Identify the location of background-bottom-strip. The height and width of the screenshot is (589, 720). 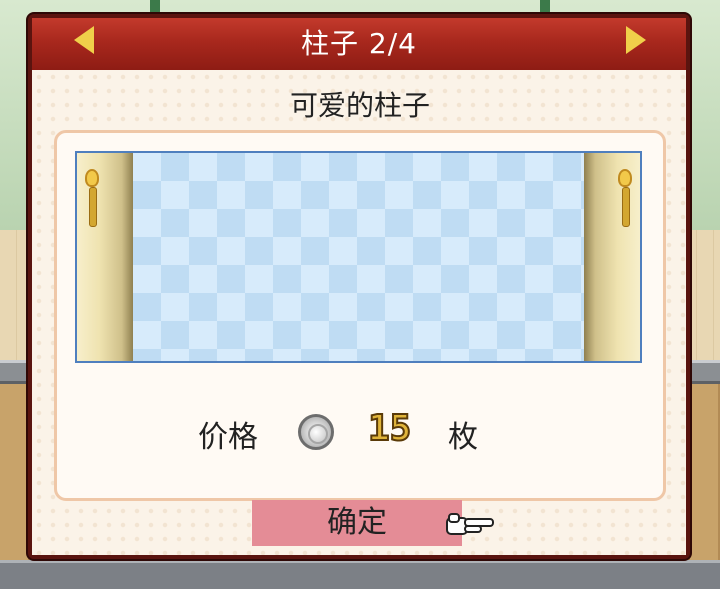
(360, 574).